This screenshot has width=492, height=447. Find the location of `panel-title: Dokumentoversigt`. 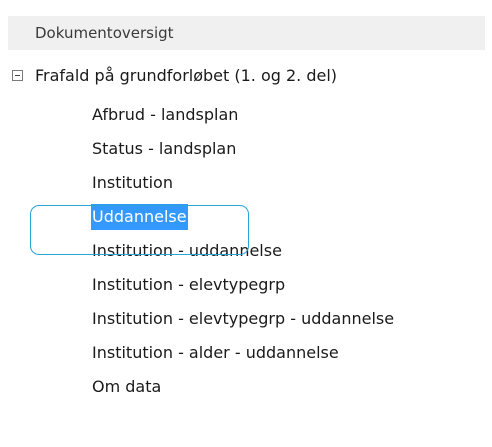

panel-title: Dokumentoversigt is located at coordinates (246, 33).